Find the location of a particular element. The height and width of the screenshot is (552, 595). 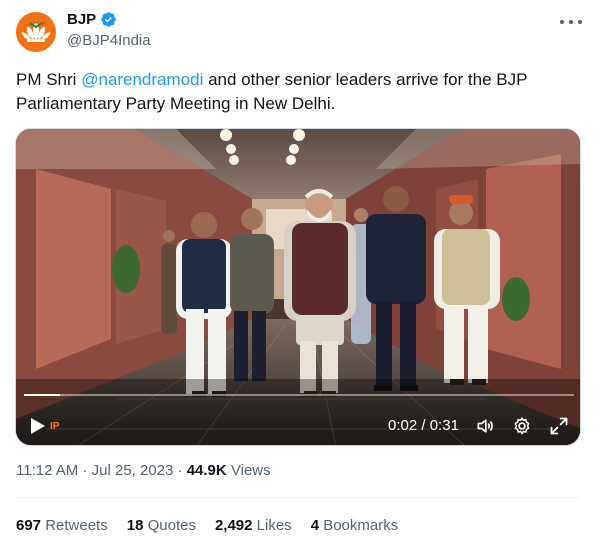

watermark-text: IP is located at coordinates (55, 426).